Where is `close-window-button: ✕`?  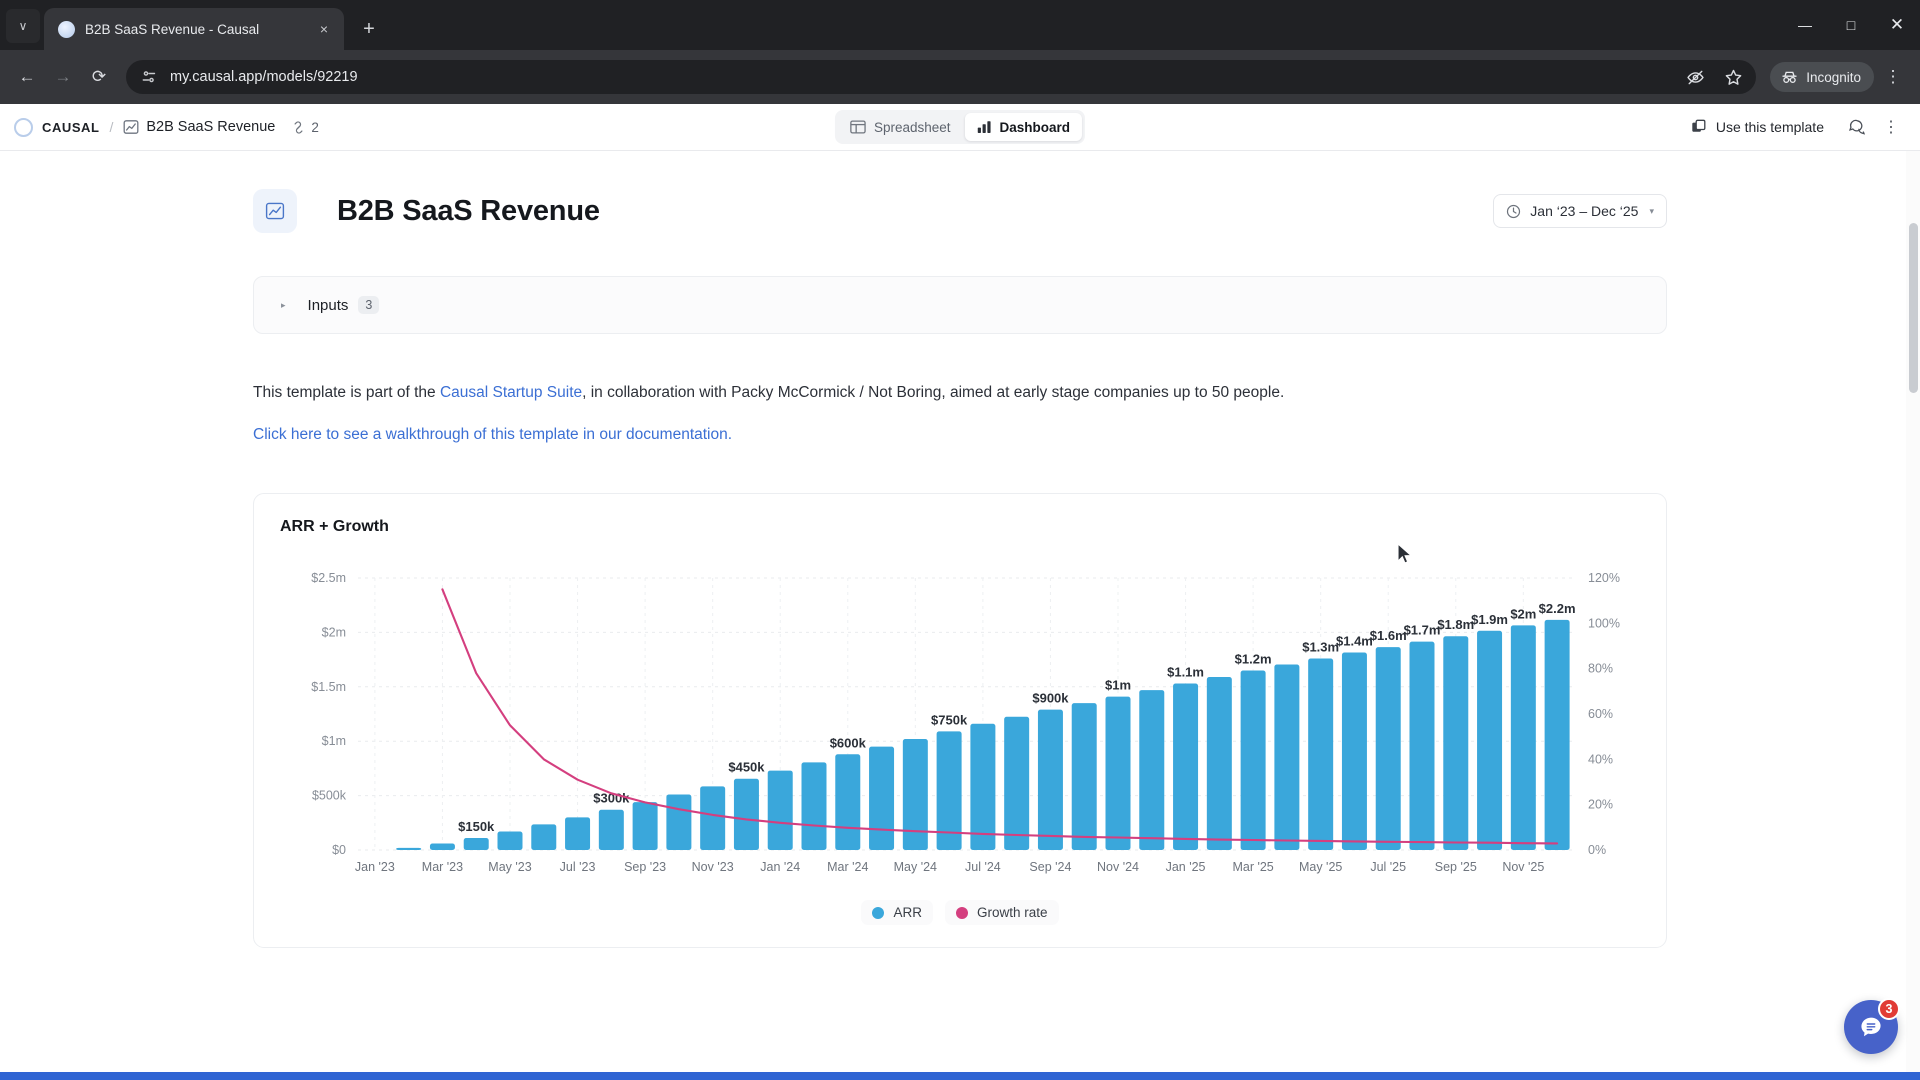 close-window-button: ✕ is located at coordinates (1897, 25).